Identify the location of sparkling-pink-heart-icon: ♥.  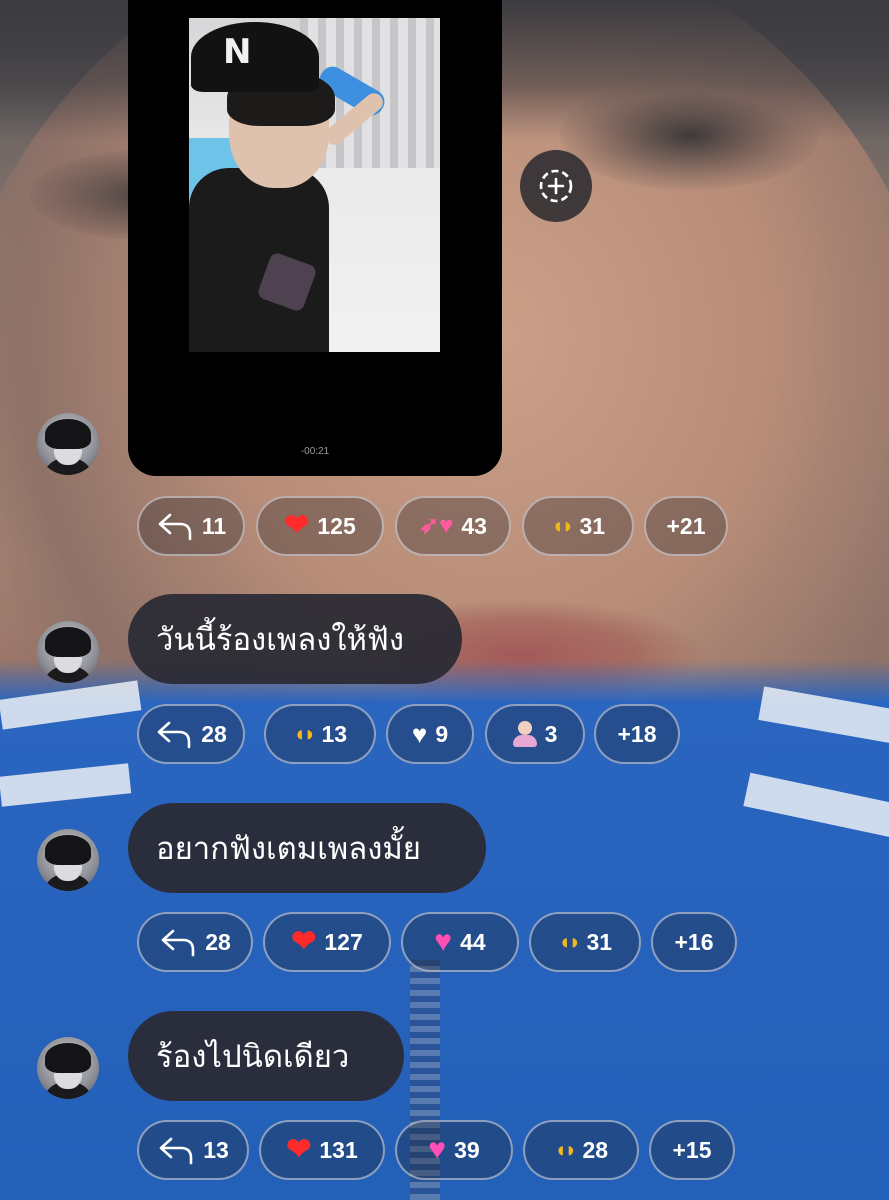
(443, 941).